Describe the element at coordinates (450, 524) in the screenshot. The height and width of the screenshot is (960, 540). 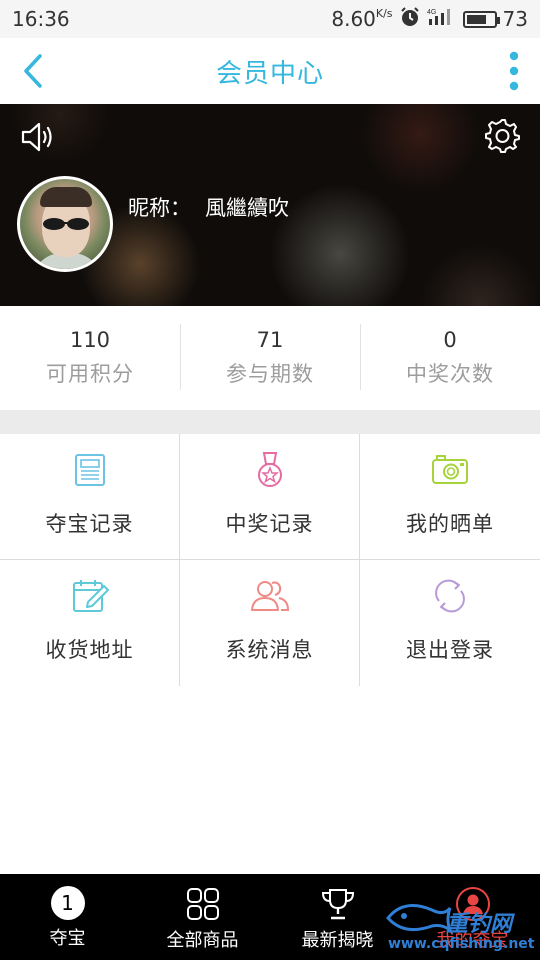
I see `menu-item-label: 我的晒单` at that location.